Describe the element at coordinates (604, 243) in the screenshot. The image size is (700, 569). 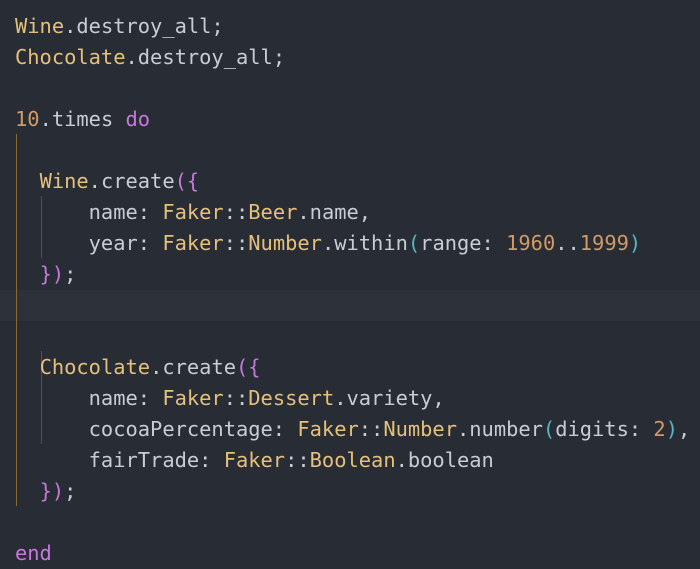
I see `number-literal: 1999` at that location.